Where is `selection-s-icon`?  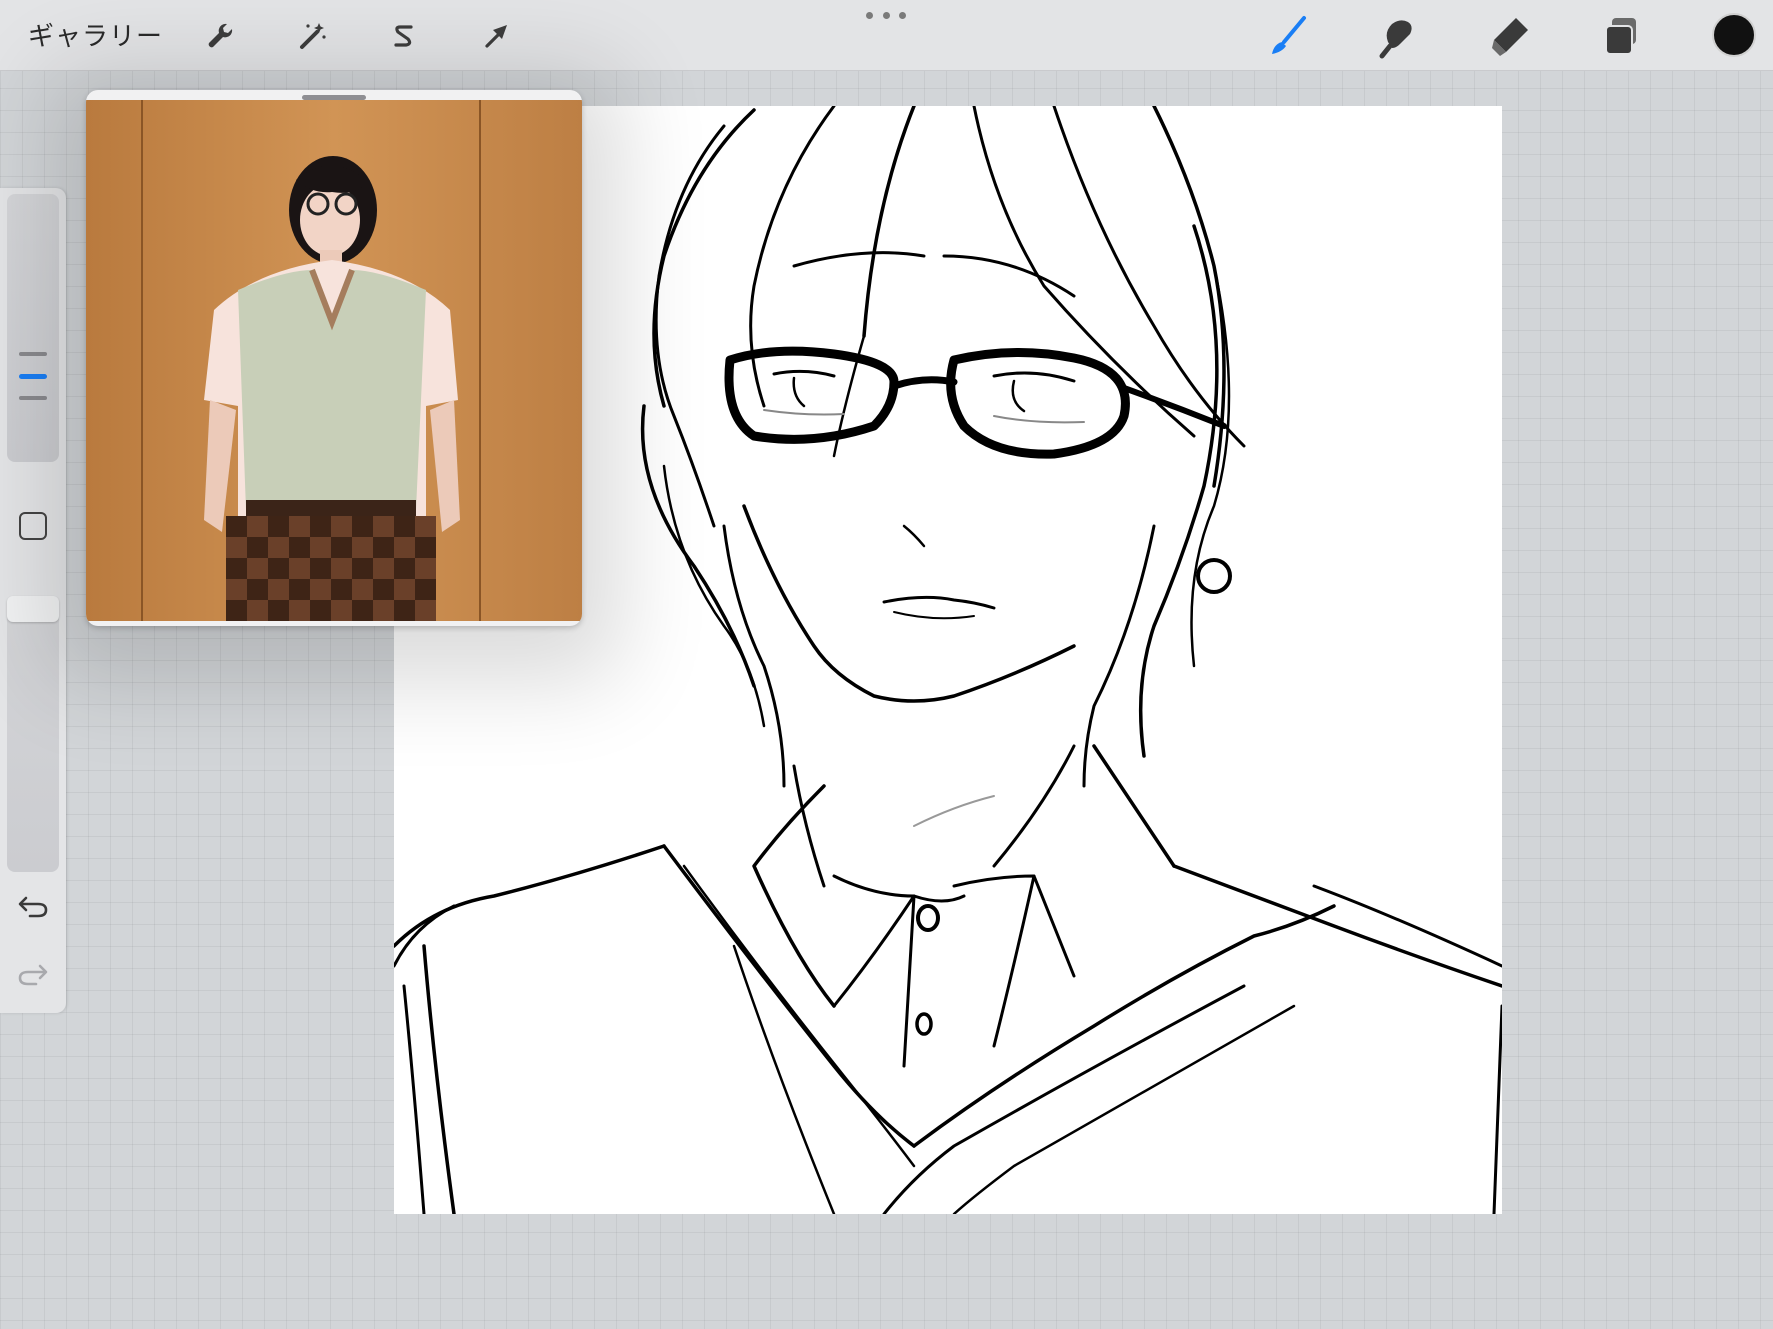
selection-s-icon is located at coordinates (404, 36).